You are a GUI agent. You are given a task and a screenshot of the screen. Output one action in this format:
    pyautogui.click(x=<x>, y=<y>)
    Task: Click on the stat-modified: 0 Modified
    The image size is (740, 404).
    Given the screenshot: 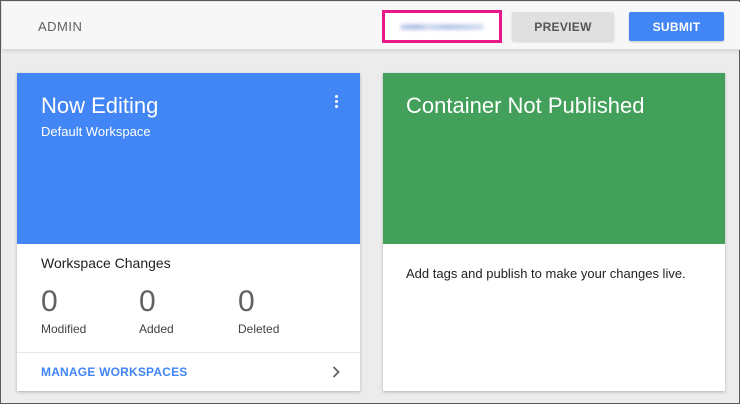 What is the action you would take?
    pyautogui.click(x=63, y=310)
    